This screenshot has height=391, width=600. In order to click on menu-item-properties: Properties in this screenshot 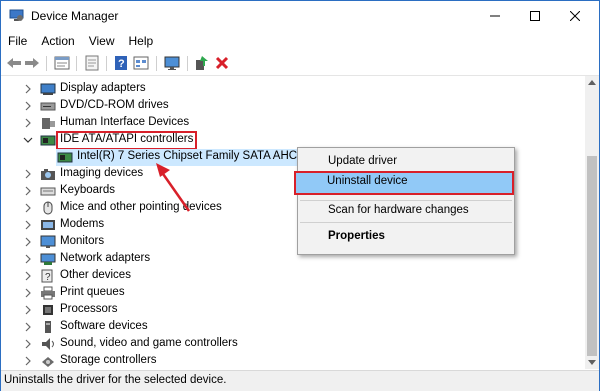, I will do `click(356, 236)`.